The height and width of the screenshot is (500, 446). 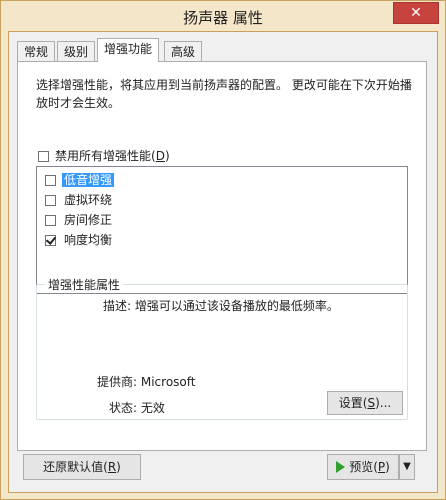 I want to click on group-title: 增强性能属性, so click(x=84, y=284).